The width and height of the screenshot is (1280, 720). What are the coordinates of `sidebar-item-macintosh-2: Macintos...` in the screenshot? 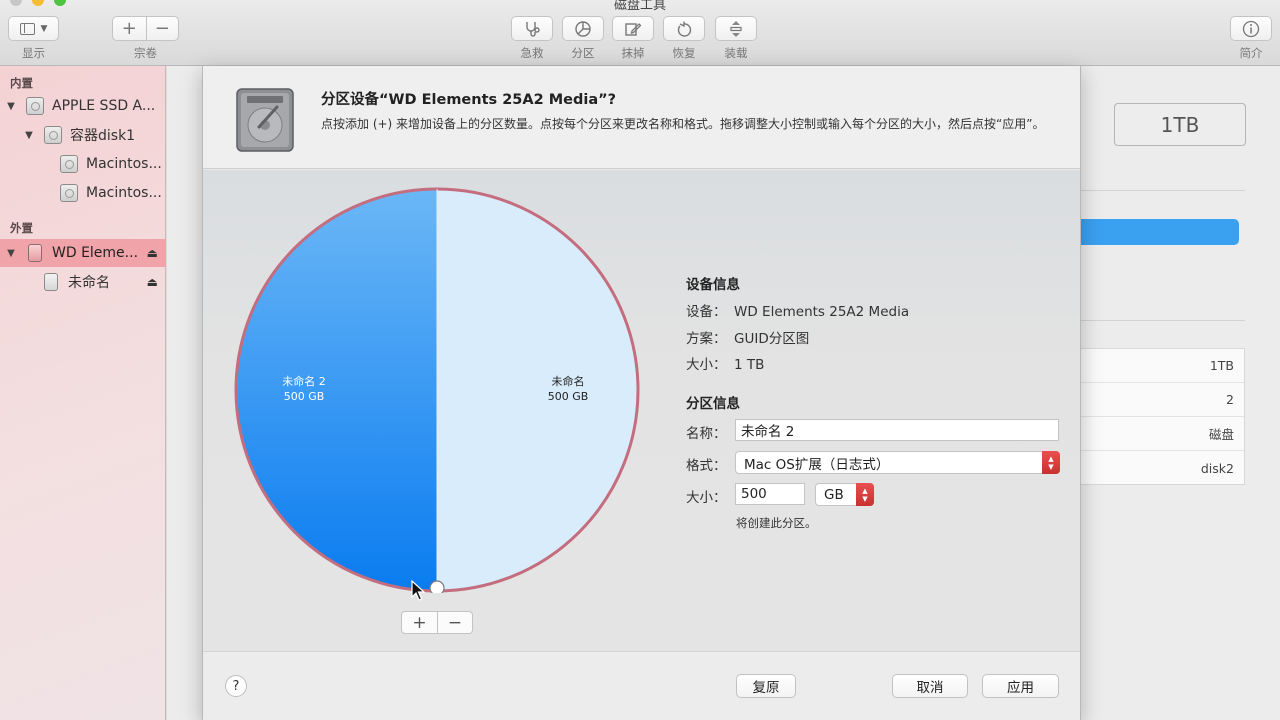 It's located at (83, 193).